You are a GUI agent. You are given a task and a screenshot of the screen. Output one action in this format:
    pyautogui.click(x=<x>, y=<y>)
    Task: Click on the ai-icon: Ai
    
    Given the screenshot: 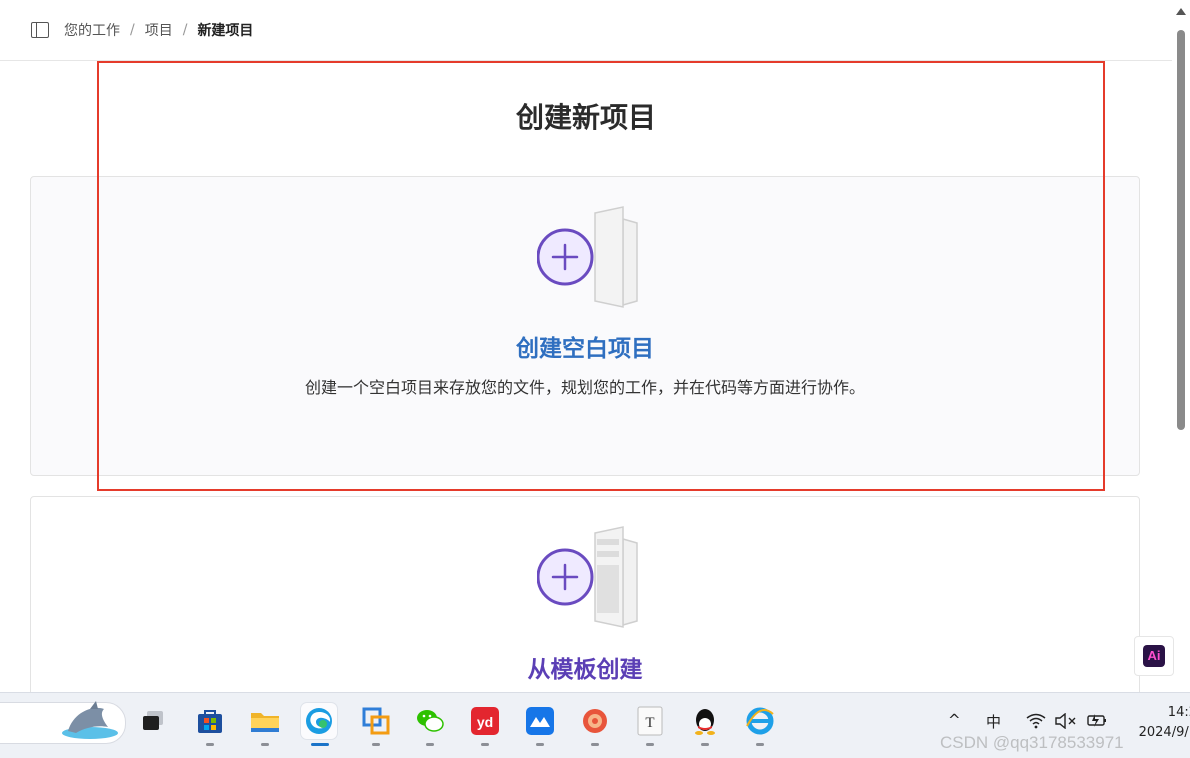 What is the action you would take?
    pyautogui.click(x=1154, y=656)
    